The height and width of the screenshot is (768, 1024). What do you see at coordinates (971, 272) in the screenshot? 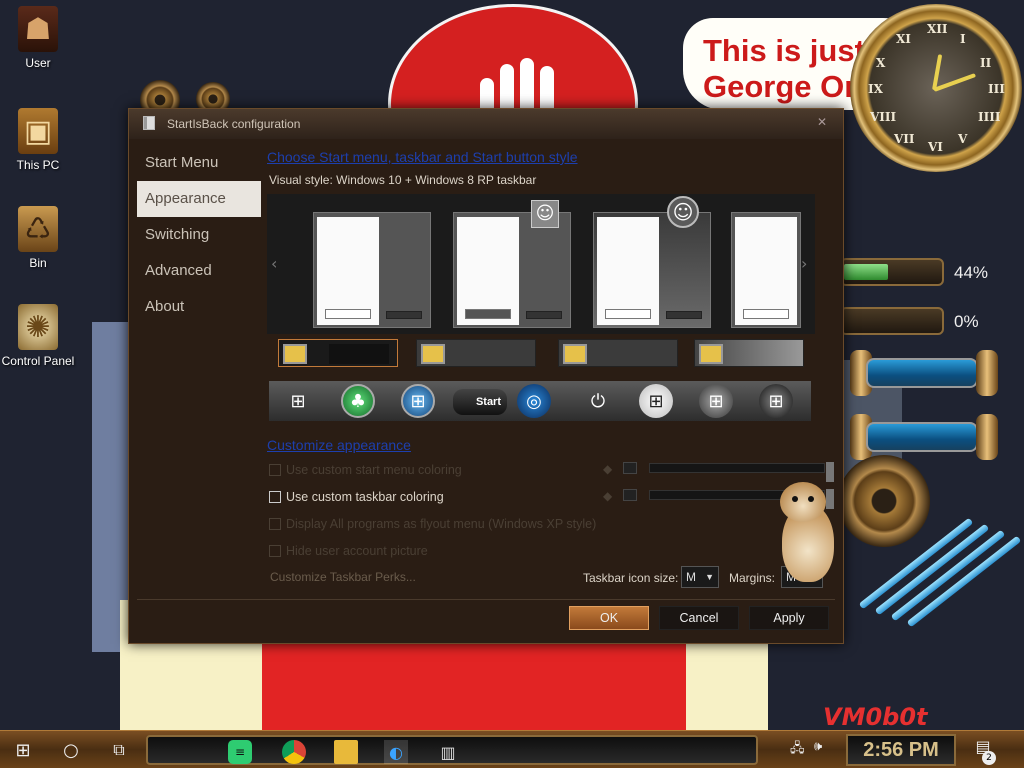
I see `cpu-gauge-label: 44%` at bounding box center [971, 272].